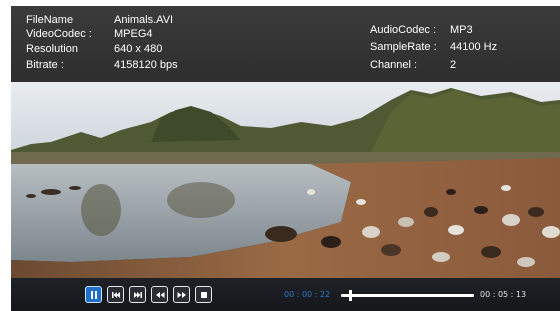 The width and height of the screenshot is (560, 311). I want to click on fast-forward-button, so click(181, 294).